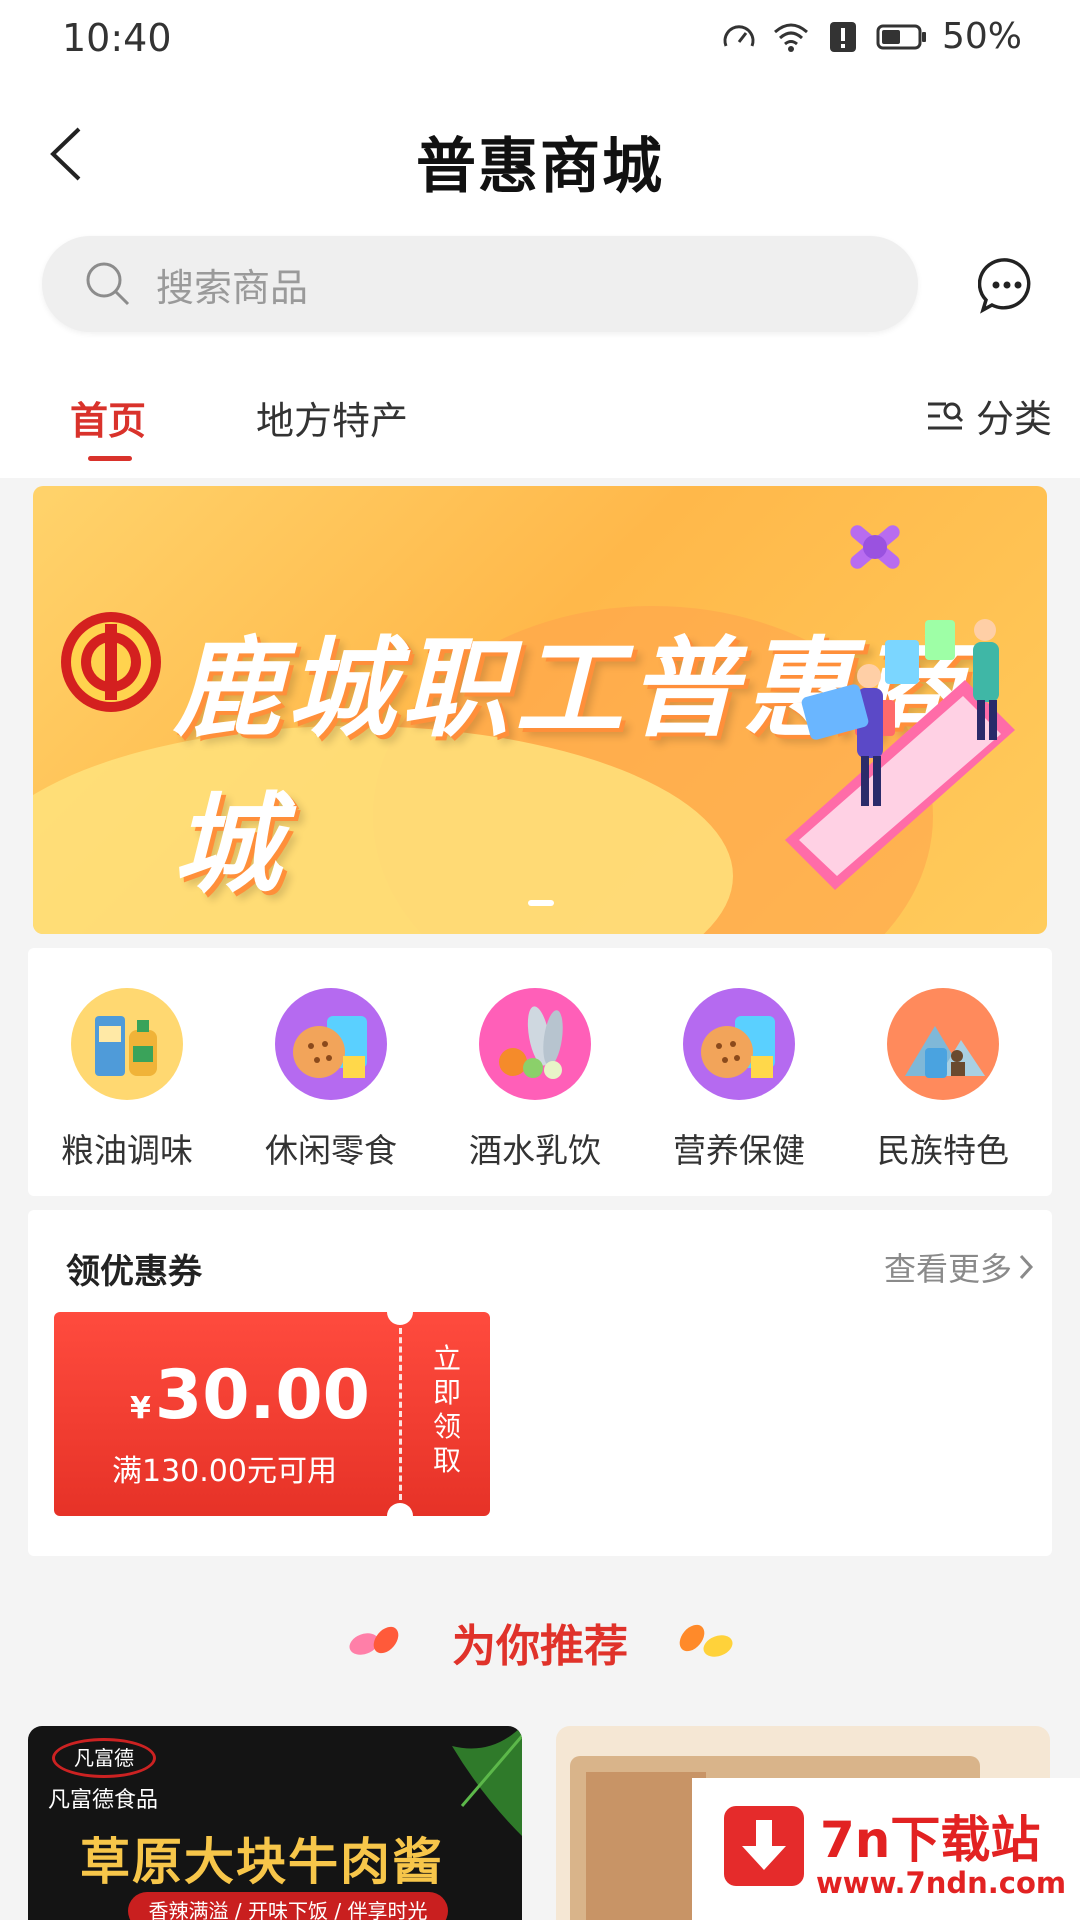 The height and width of the screenshot is (1920, 1080). Describe the element at coordinates (941, 1883) in the screenshot. I see `watermark-url: www.7ndn.com` at that location.